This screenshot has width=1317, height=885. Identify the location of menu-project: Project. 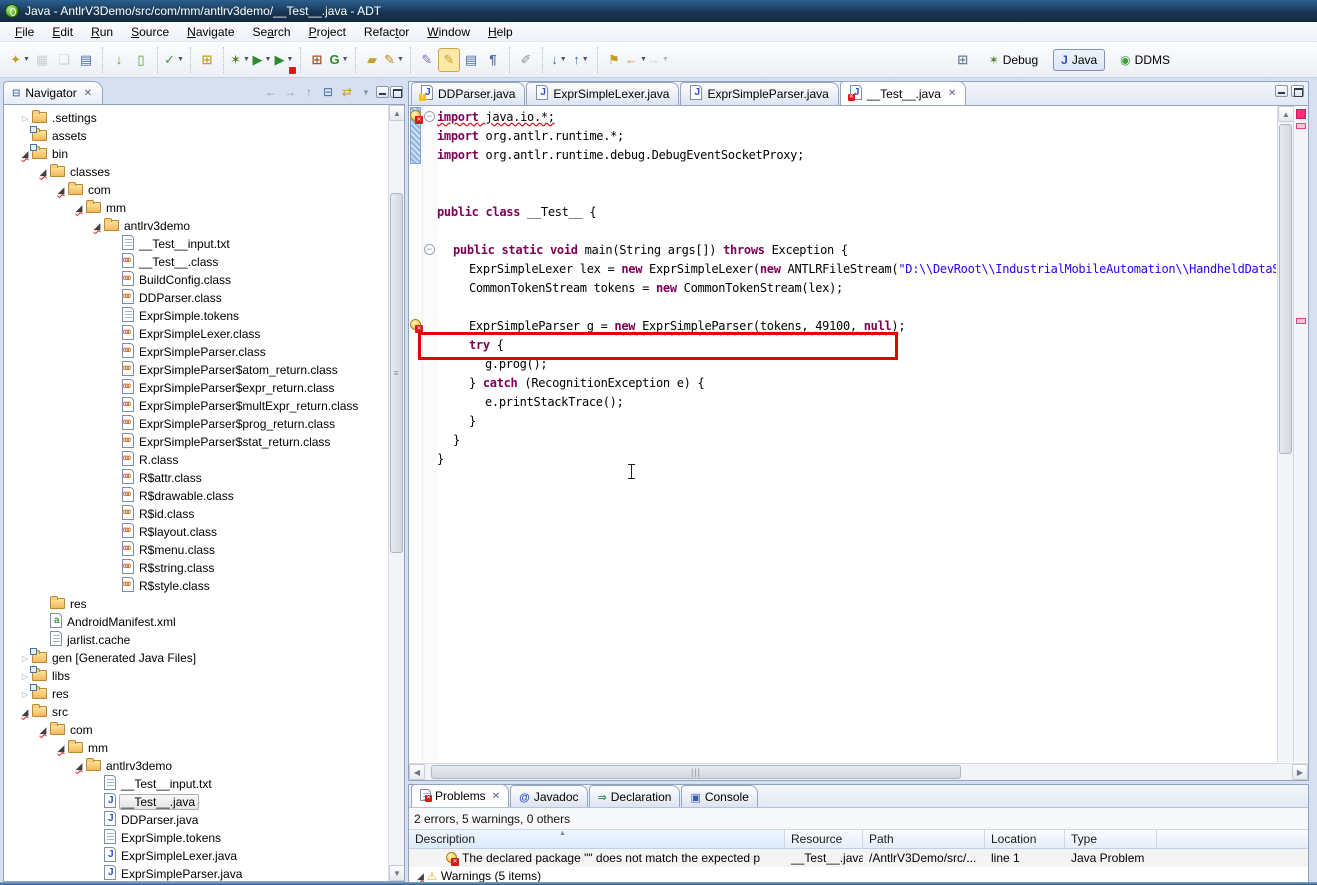
(327, 32).